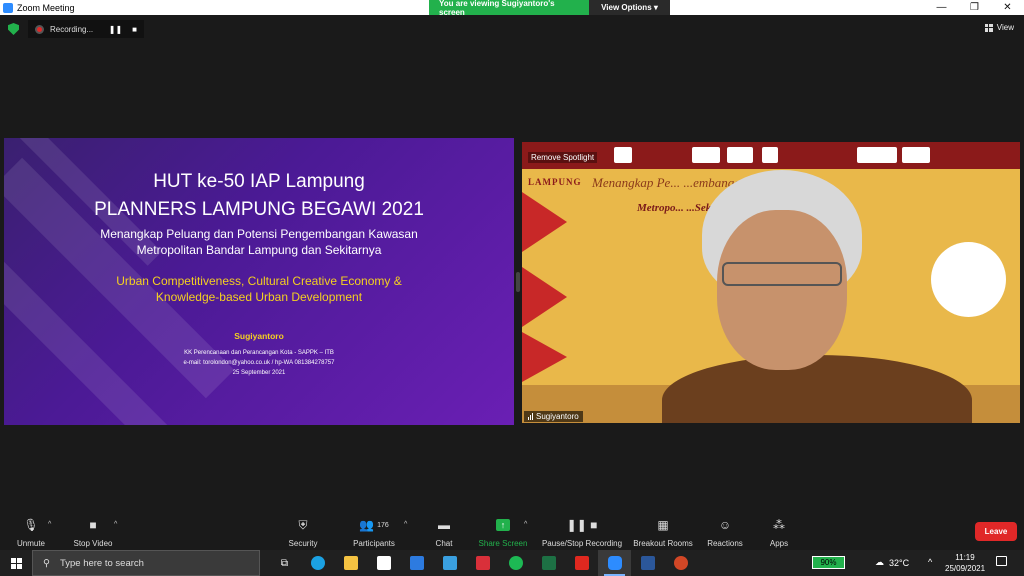  What do you see at coordinates (115, 524) in the screenshot?
I see `video-options-caret: ^` at bounding box center [115, 524].